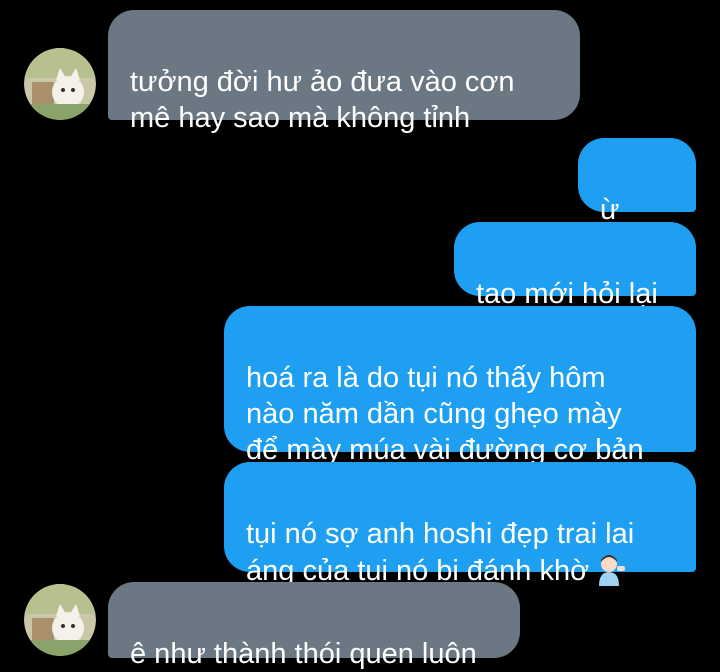  What do you see at coordinates (612, 570) in the screenshot?
I see `person-tipping-hand-emoji` at bounding box center [612, 570].